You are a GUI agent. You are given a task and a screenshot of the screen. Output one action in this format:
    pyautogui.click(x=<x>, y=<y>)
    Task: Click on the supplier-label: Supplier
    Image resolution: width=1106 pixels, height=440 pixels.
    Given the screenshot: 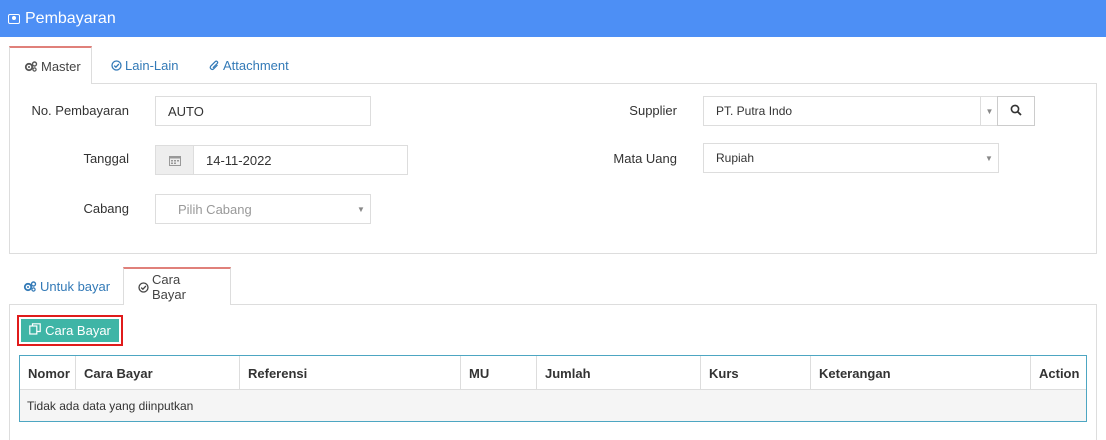 What is the action you would take?
    pyautogui.click(x=653, y=110)
    